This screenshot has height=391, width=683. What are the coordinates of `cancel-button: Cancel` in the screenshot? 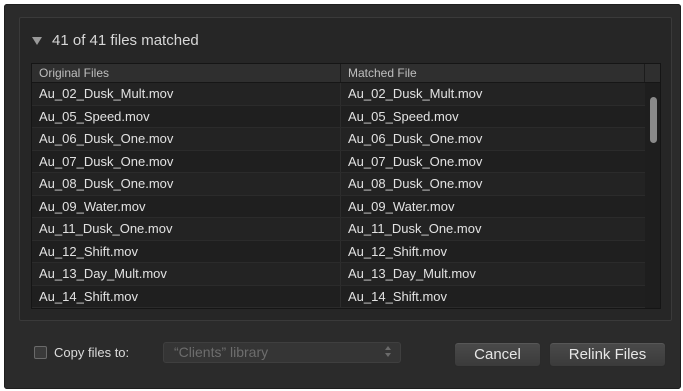 It's located at (497, 354).